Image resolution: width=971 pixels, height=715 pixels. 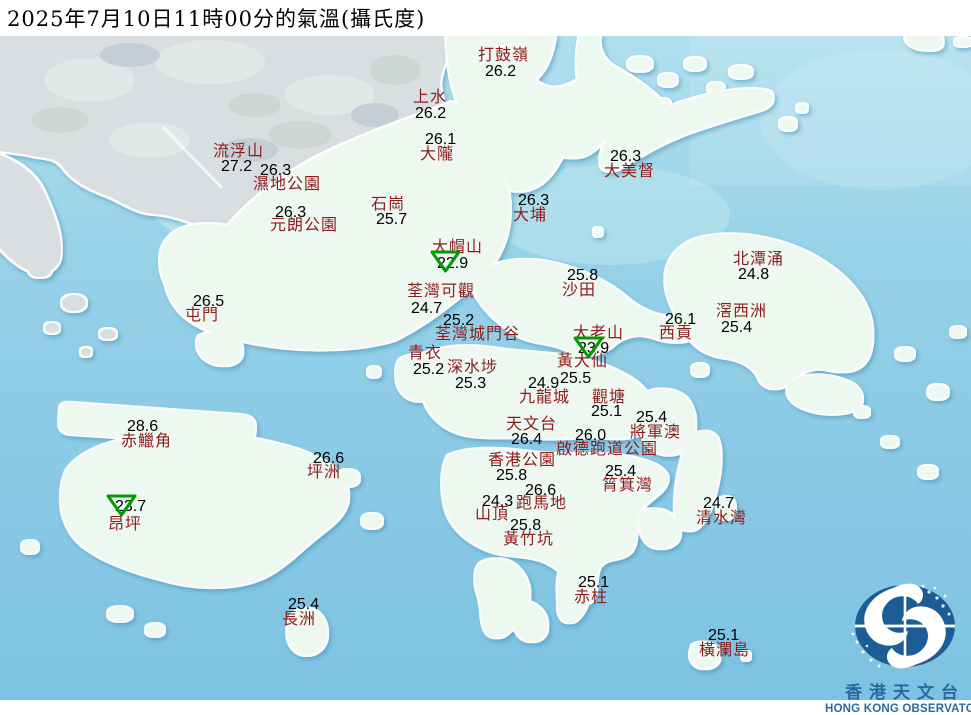 I want to click on station-value: 27.2, so click(x=237, y=166).